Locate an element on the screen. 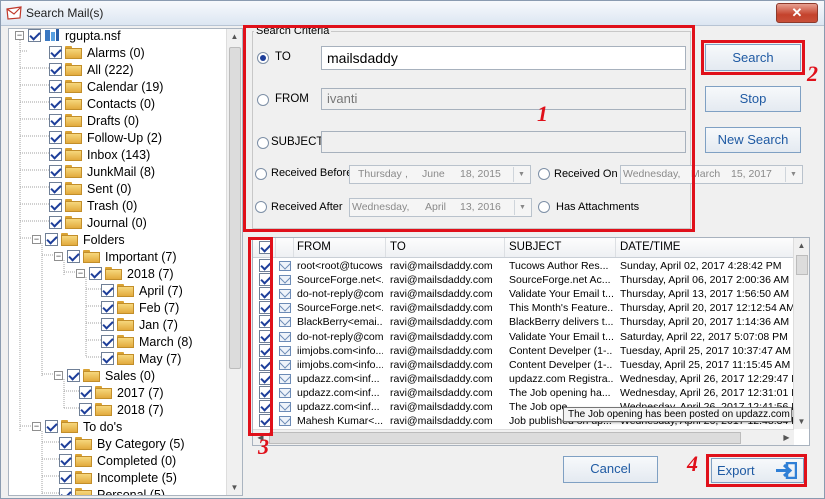 The width and height of the screenshot is (825, 499). tree-item: Inbox (143) is located at coordinates (99, 154).